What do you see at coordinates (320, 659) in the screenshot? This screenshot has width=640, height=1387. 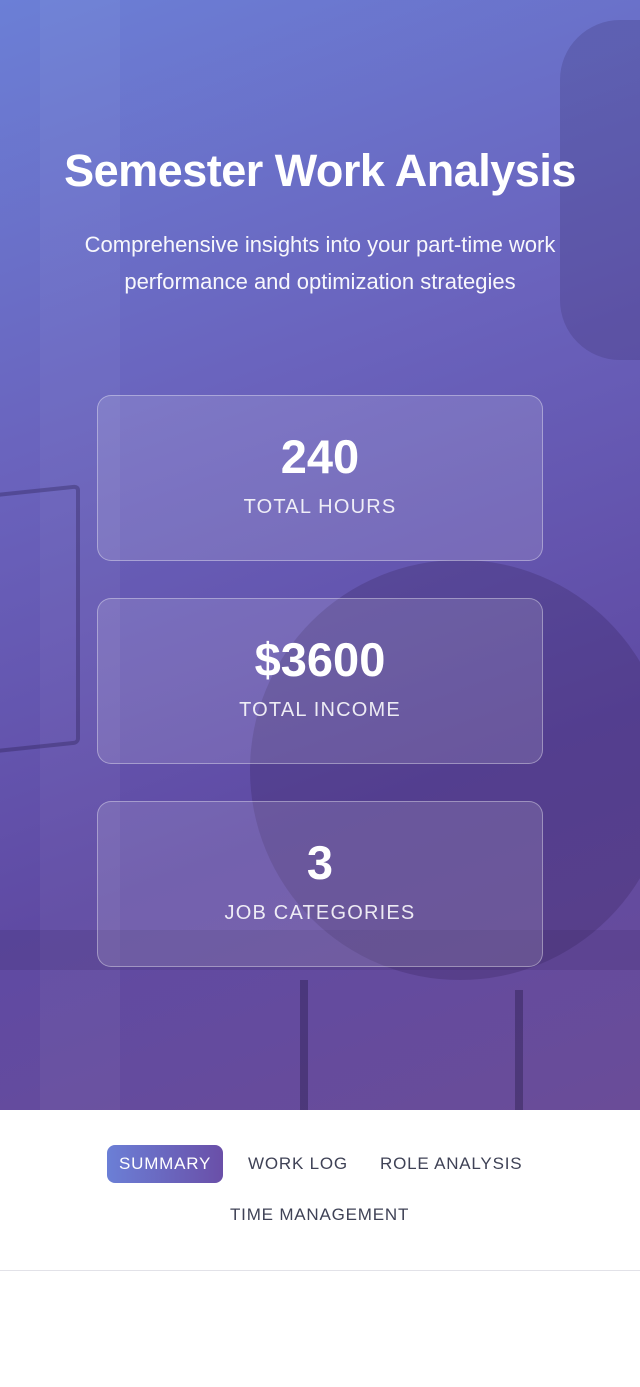 I see `stat-value: $3600` at bounding box center [320, 659].